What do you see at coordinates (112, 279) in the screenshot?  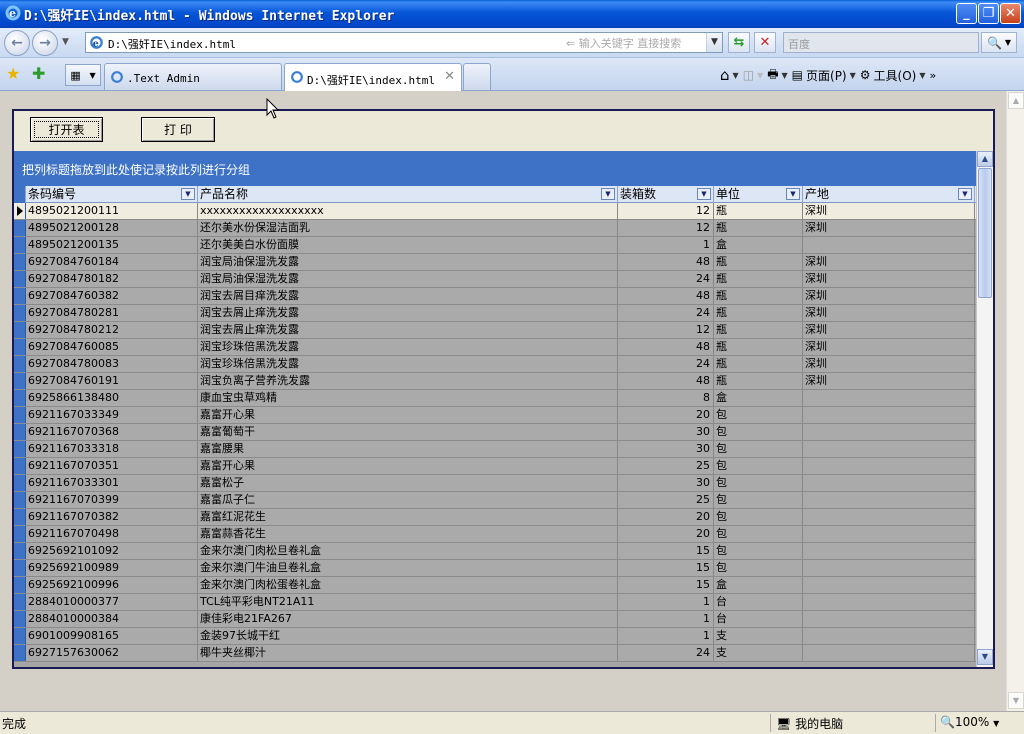 I see `barcode-cell: 6927084780182` at bounding box center [112, 279].